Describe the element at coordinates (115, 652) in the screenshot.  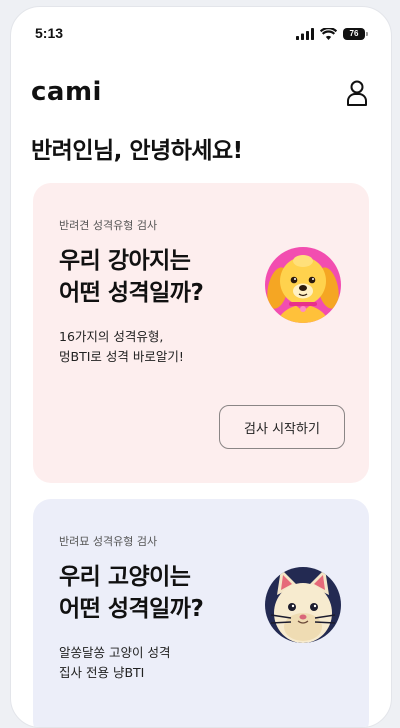
I see `card-desc-line: 알쏭달쏭 고양이 성격` at that location.